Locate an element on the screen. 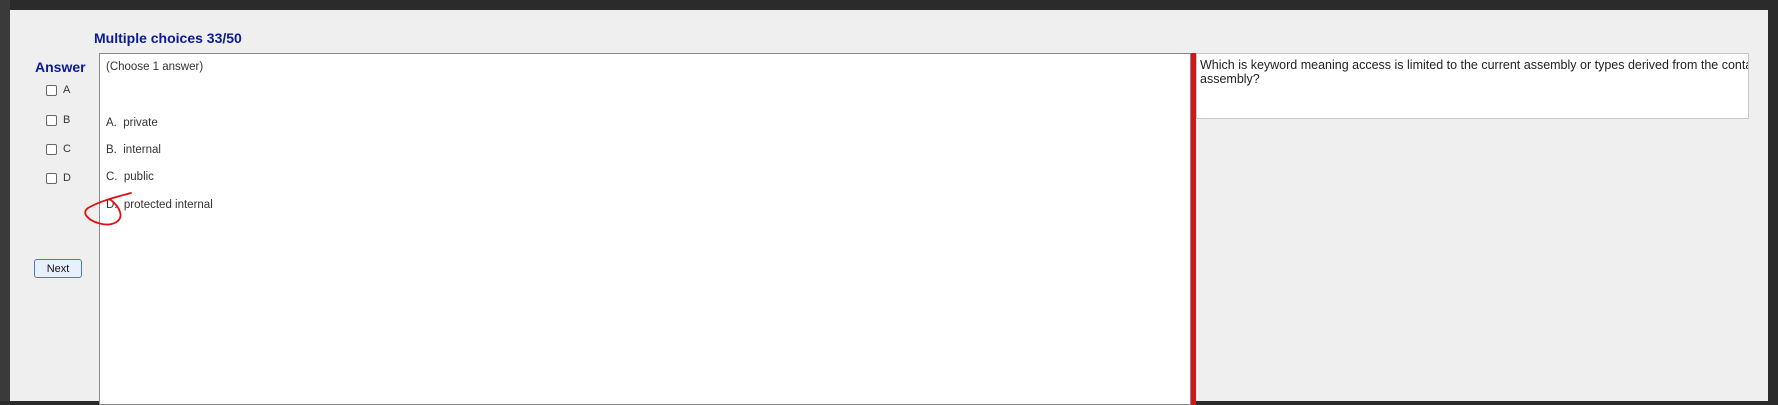  option-c: C. public is located at coordinates (130, 177).